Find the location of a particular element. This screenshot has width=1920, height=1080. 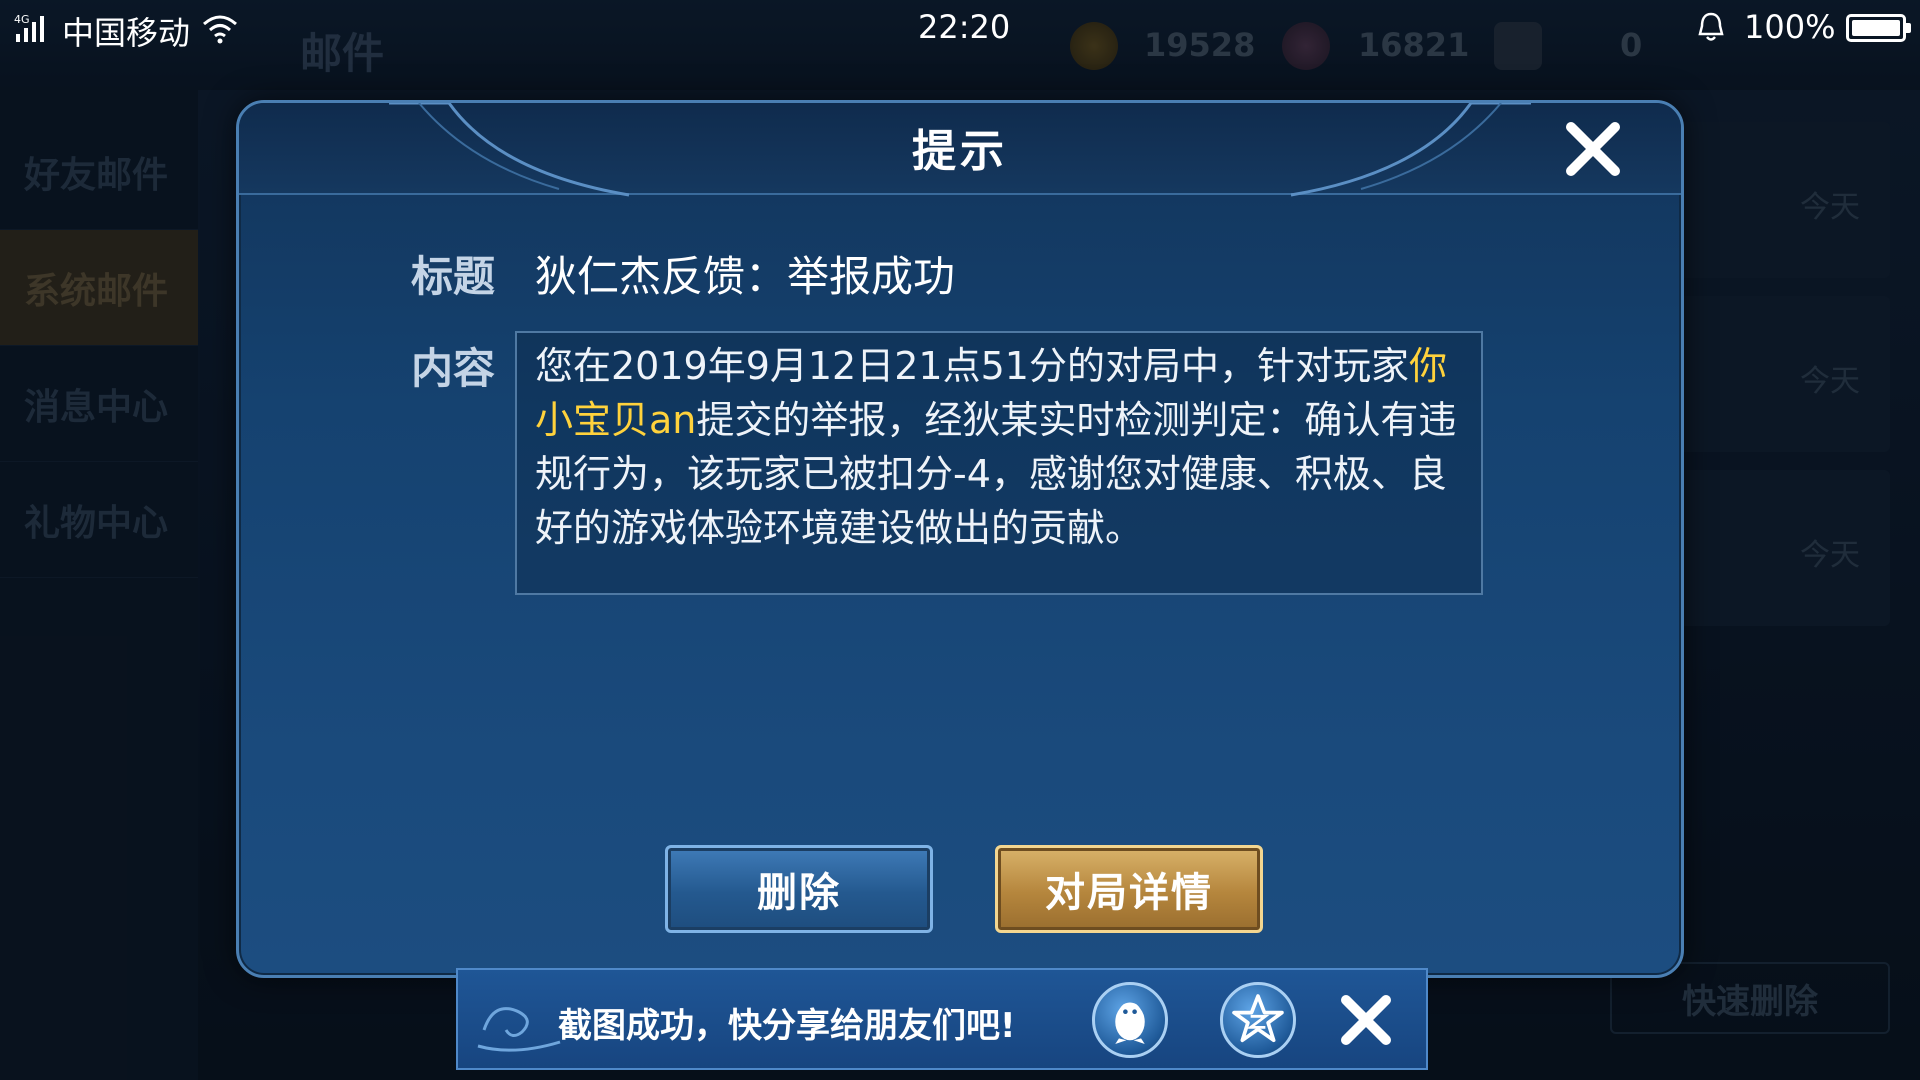

dialog-header: 提示 is located at coordinates (960, 150).